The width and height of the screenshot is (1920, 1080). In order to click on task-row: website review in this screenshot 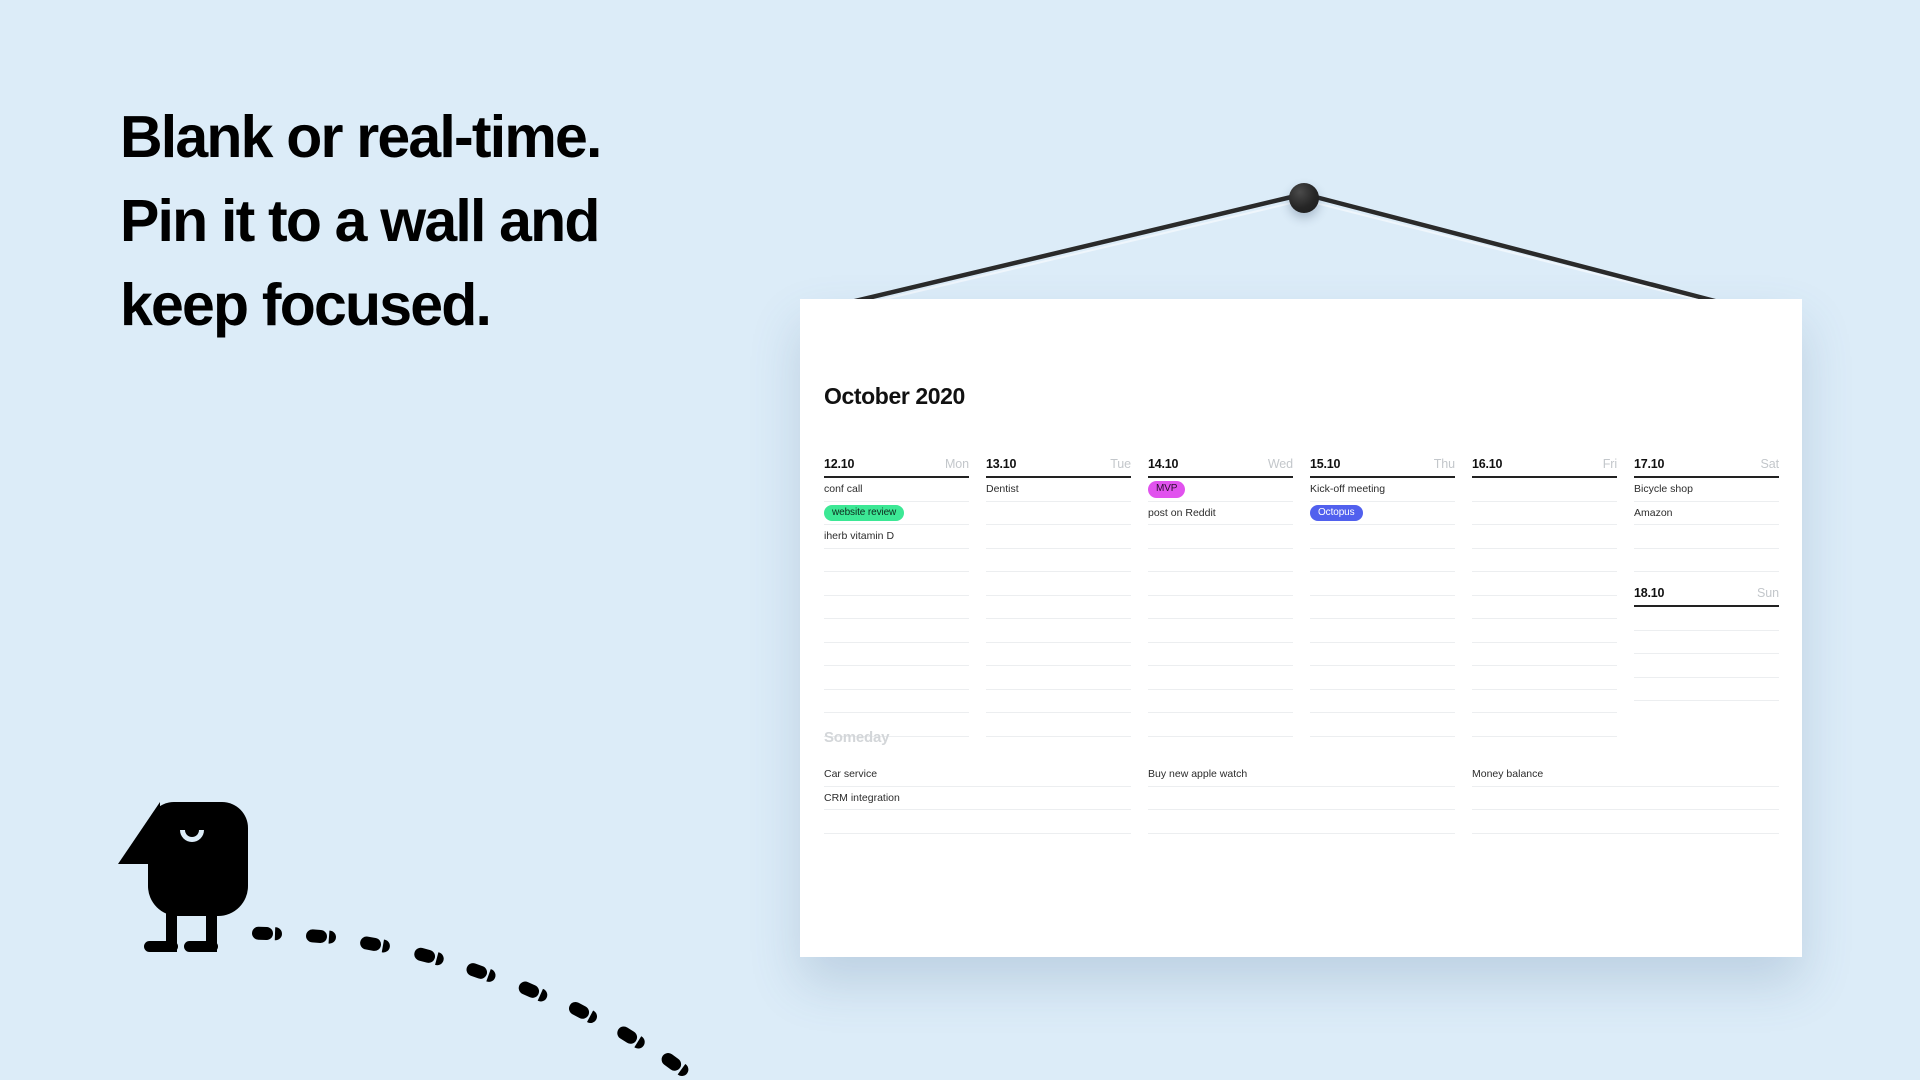, I will do `click(896, 513)`.